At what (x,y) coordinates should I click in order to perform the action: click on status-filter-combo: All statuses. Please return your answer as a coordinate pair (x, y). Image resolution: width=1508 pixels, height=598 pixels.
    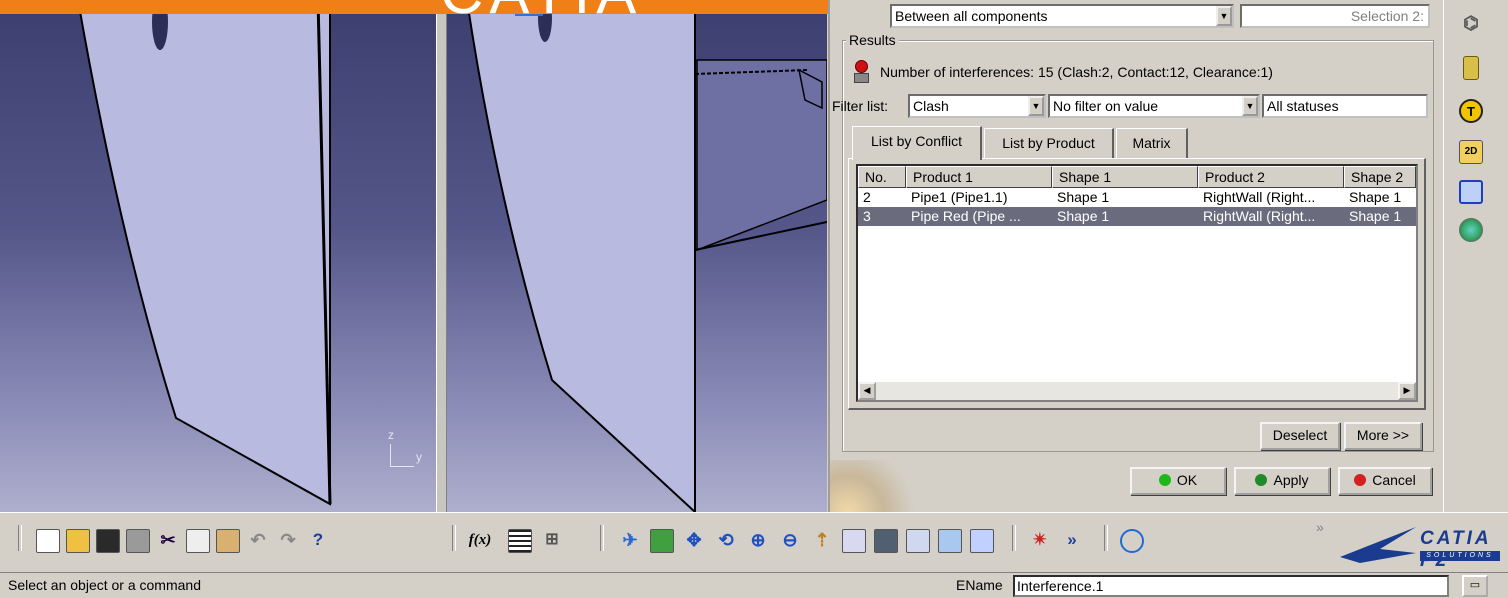
    Looking at the image, I should click on (1345, 106).